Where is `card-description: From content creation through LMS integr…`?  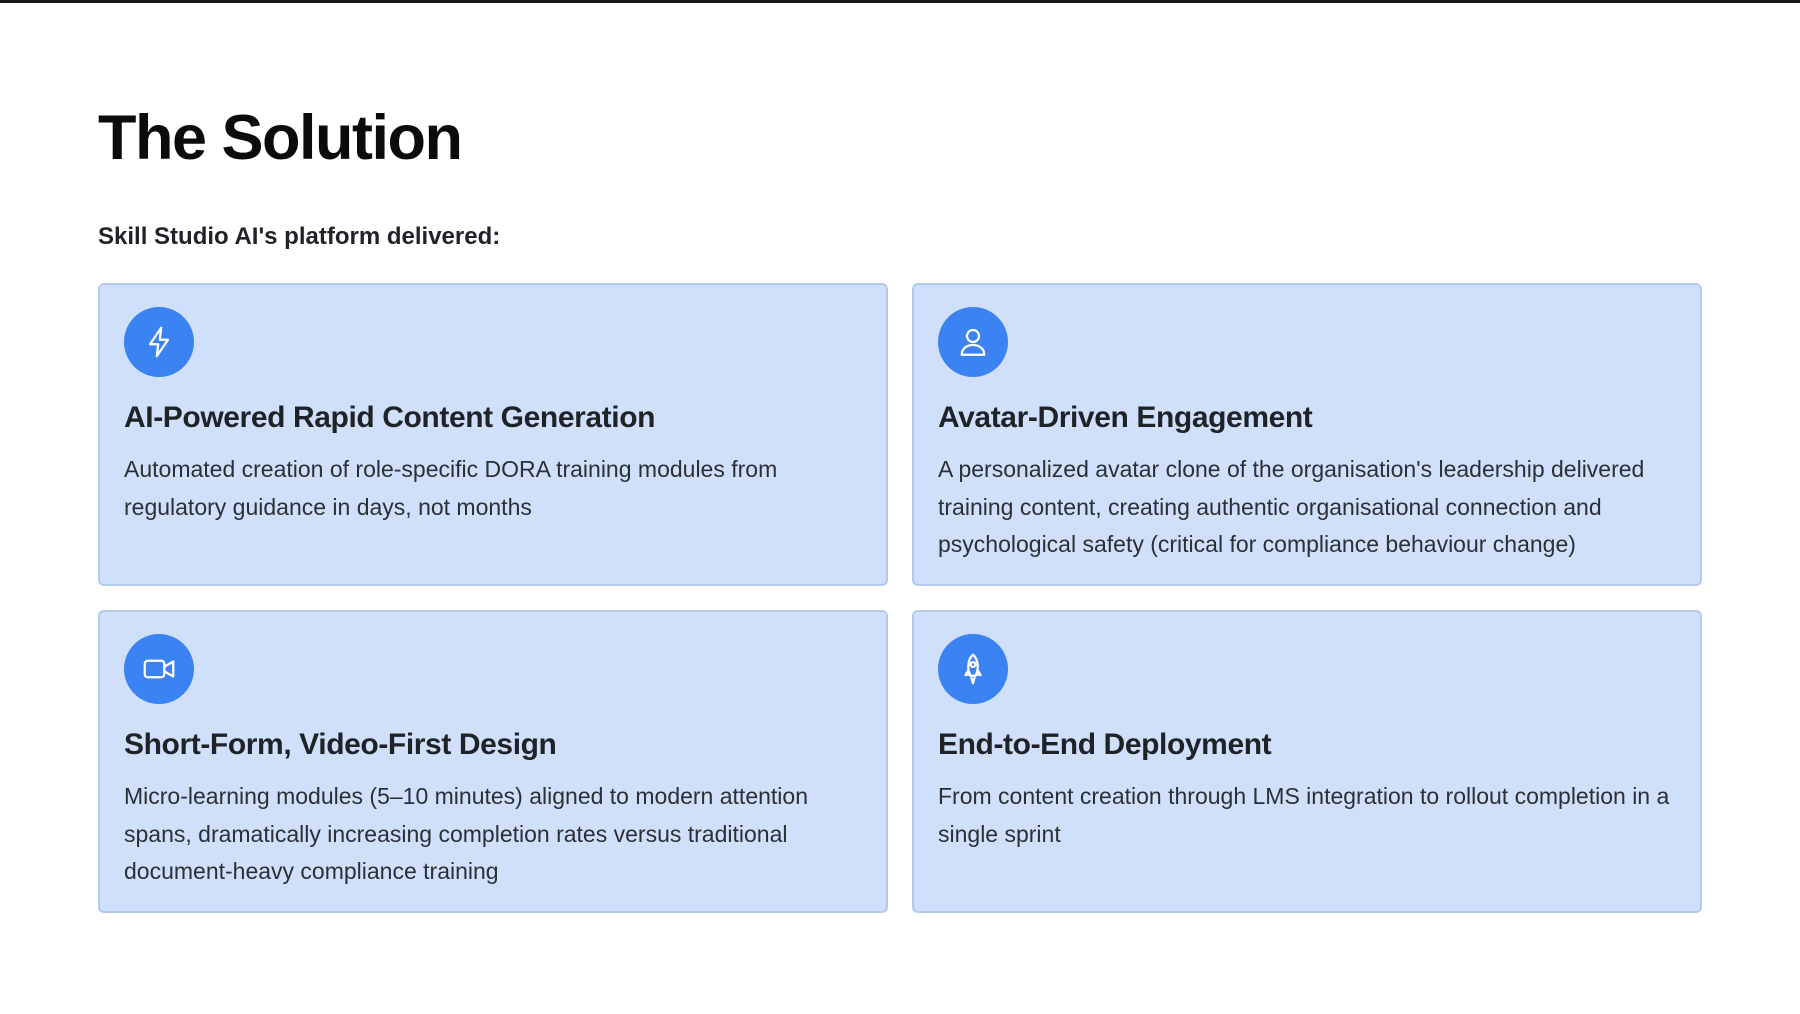
card-description: From content creation through LMS integr… is located at coordinates (1304, 815).